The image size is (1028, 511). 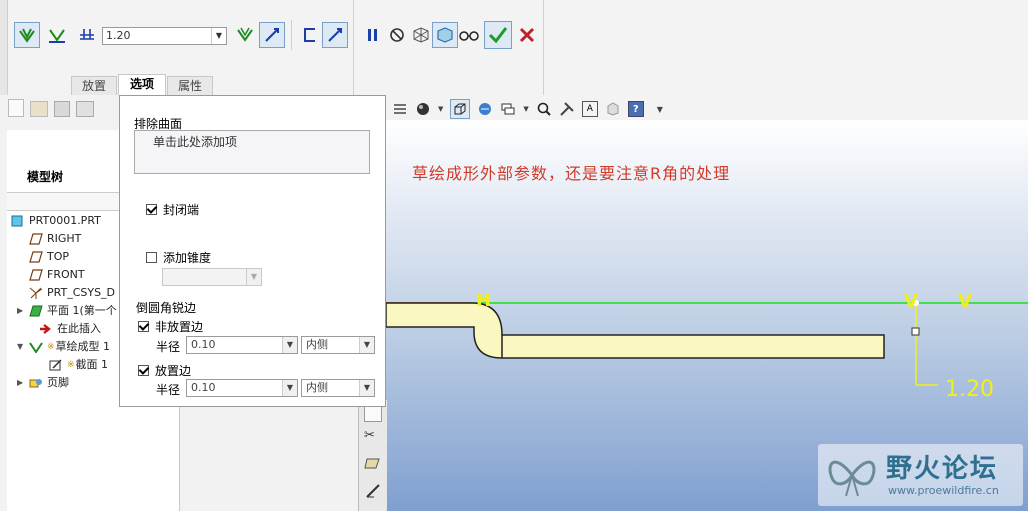 I want to click on non-placement-label: 非放置边, so click(x=179, y=327).